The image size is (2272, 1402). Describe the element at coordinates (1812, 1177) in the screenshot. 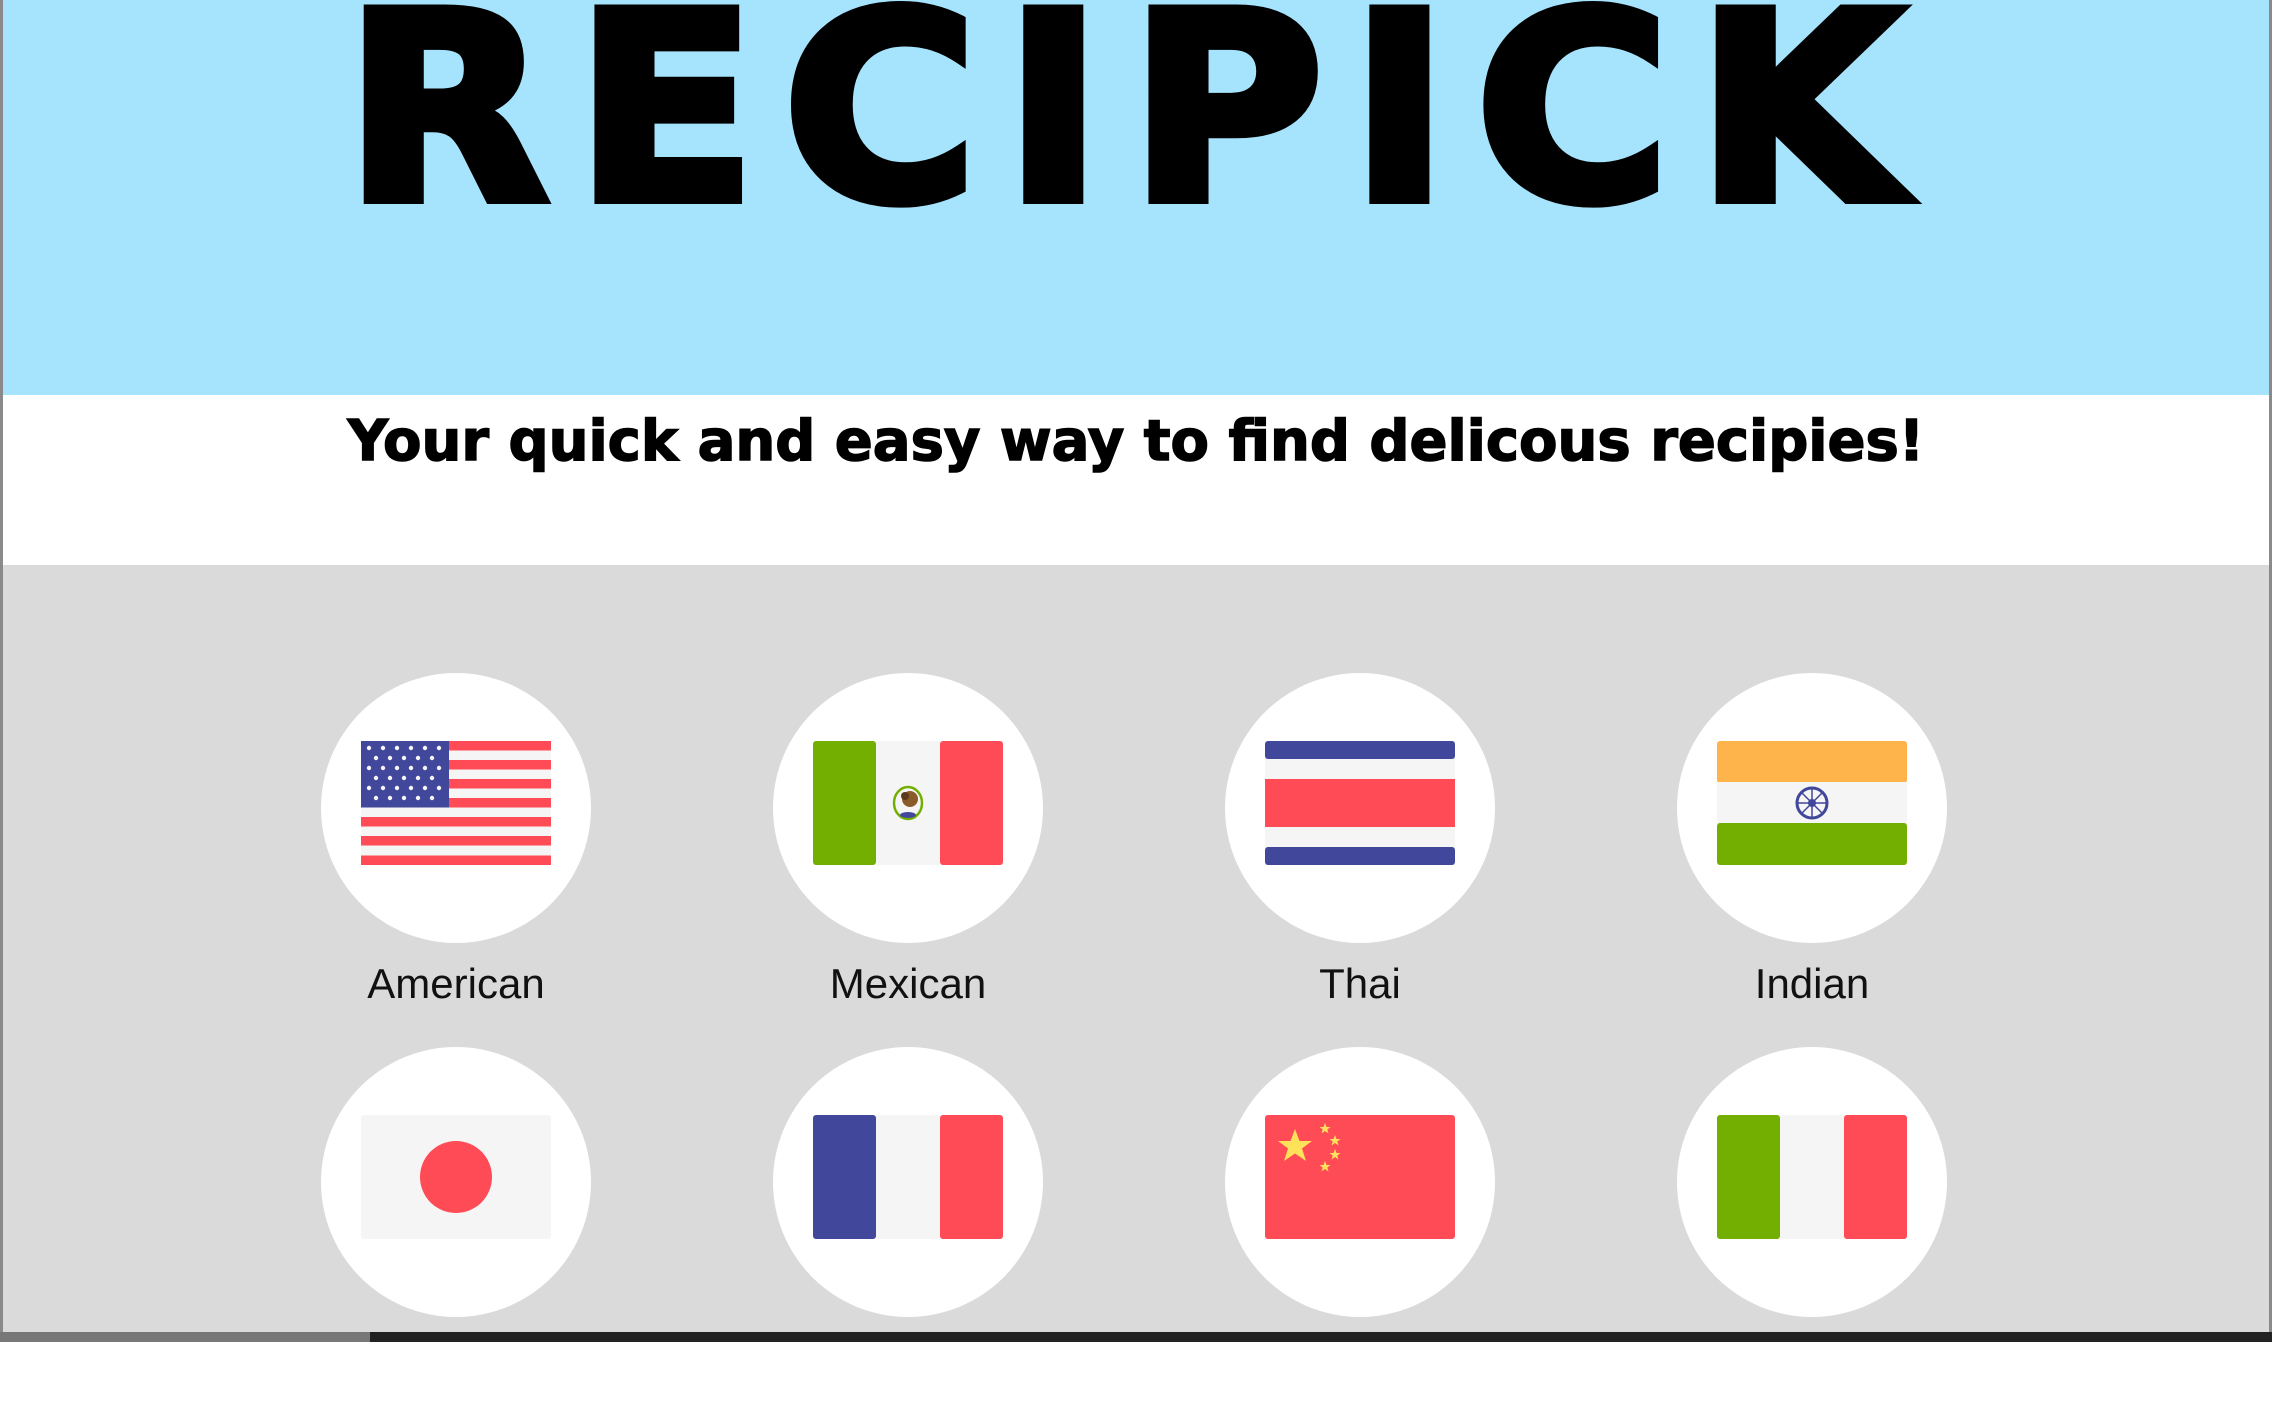

I see `italy-flag-icon` at that location.